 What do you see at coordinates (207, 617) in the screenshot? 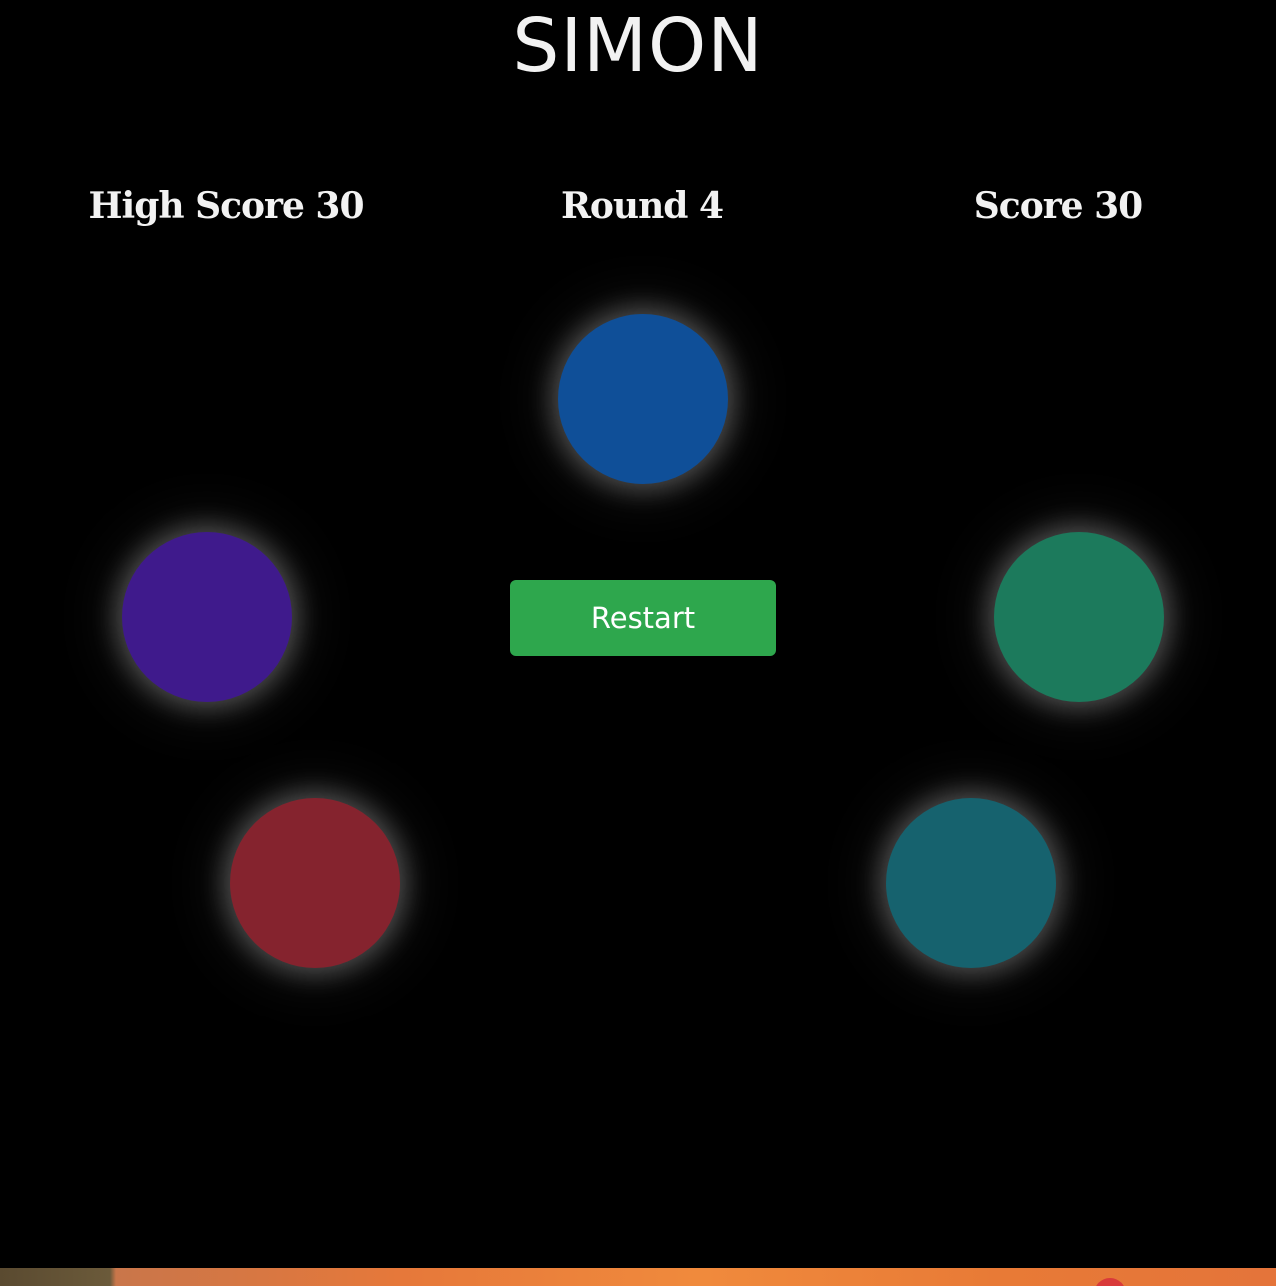
I see `purple-pad` at bounding box center [207, 617].